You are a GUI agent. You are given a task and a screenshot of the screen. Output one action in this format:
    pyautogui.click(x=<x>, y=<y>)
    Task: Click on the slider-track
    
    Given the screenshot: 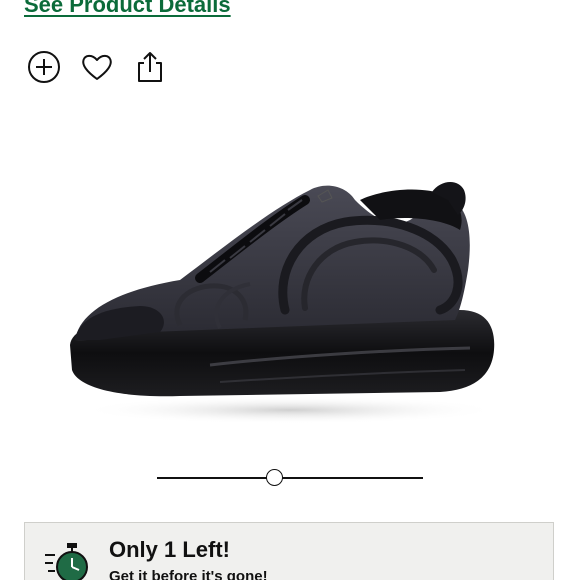 What is the action you would take?
    pyautogui.click(x=290, y=478)
    